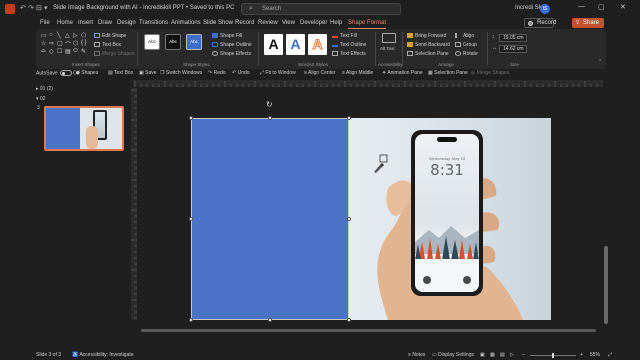  I want to click on qat-merge-shapes-button: ◎ Merge Shapes, so click(490, 73).